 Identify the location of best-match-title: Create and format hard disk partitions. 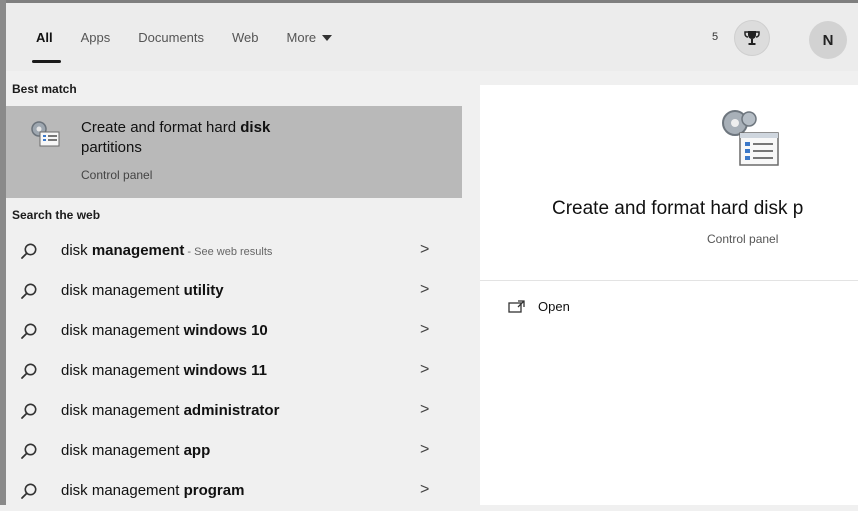
(231, 138).